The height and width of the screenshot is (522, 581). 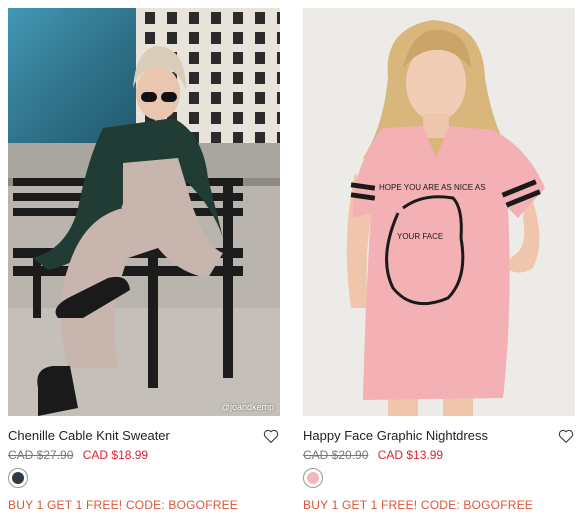 I want to click on product-title: Chenille Cable Knit Sweater, so click(x=89, y=435).